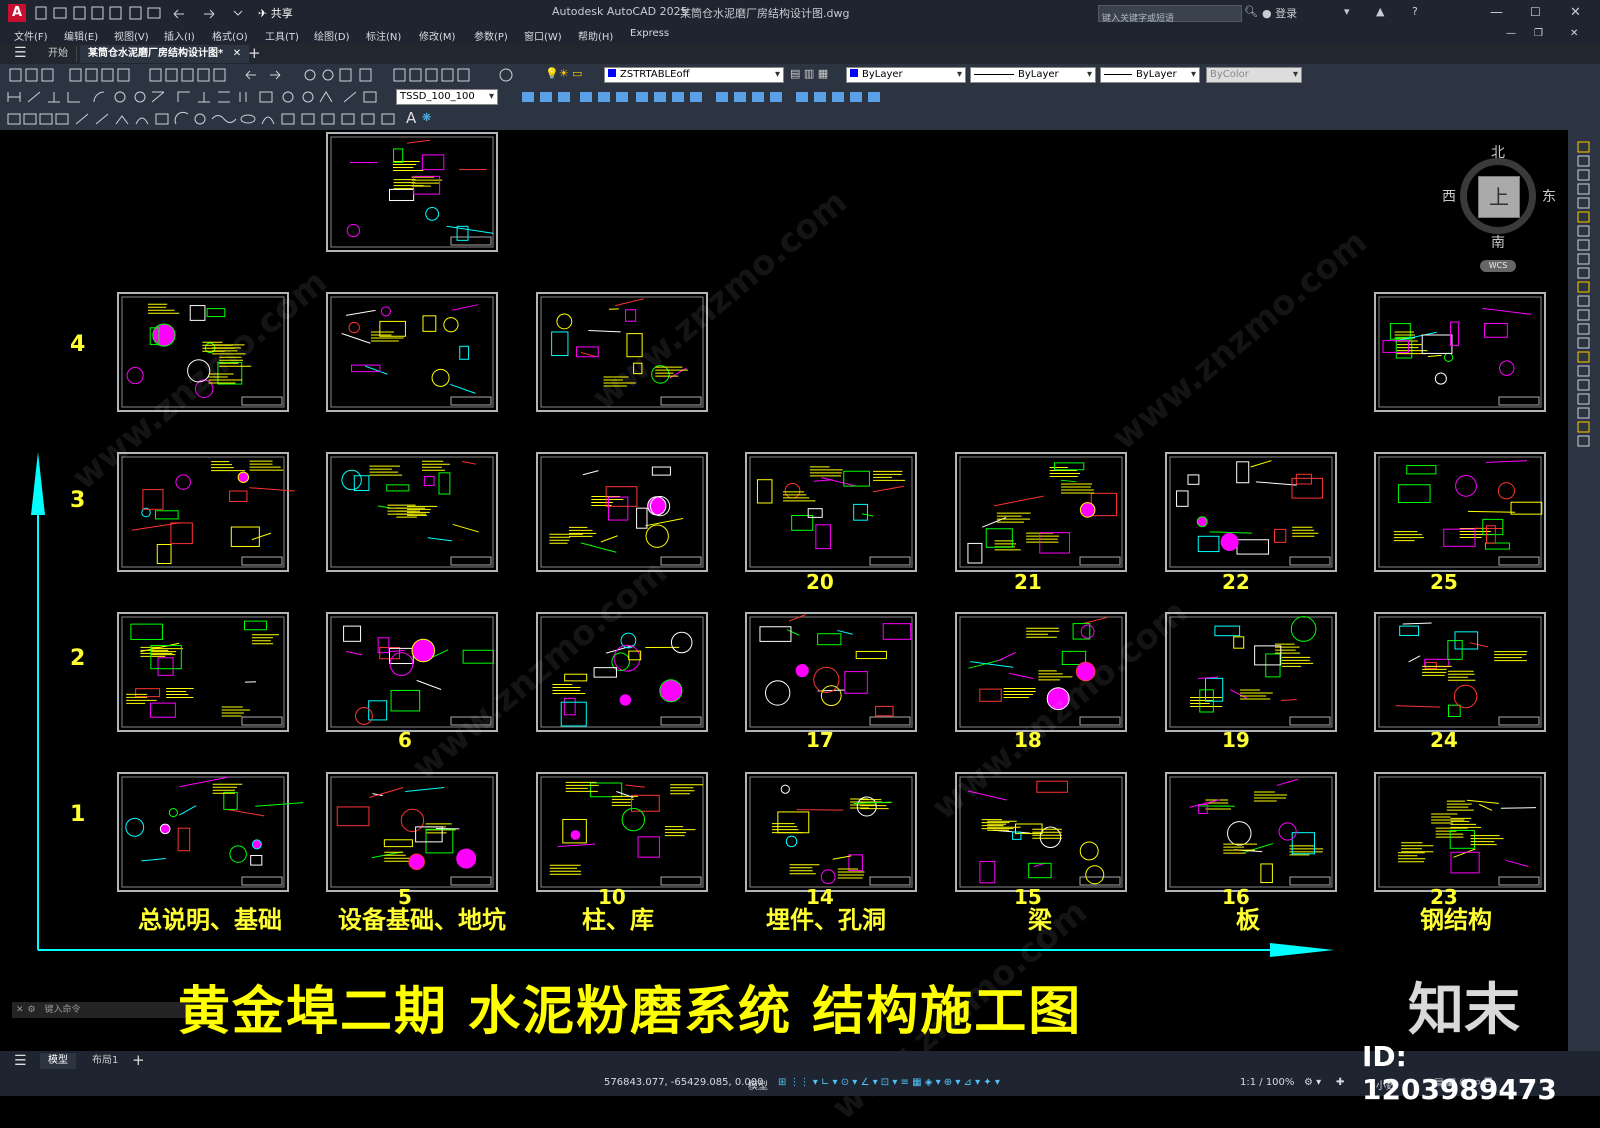  What do you see at coordinates (1496, 12) in the screenshot?
I see `minimize-button: —` at bounding box center [1496, 12].